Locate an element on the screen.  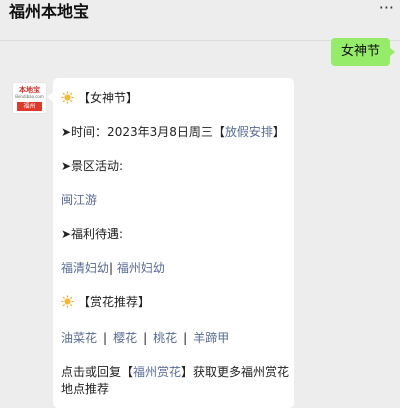
section-womens-day: 【女神节】 is located at coordinates (99, 98).